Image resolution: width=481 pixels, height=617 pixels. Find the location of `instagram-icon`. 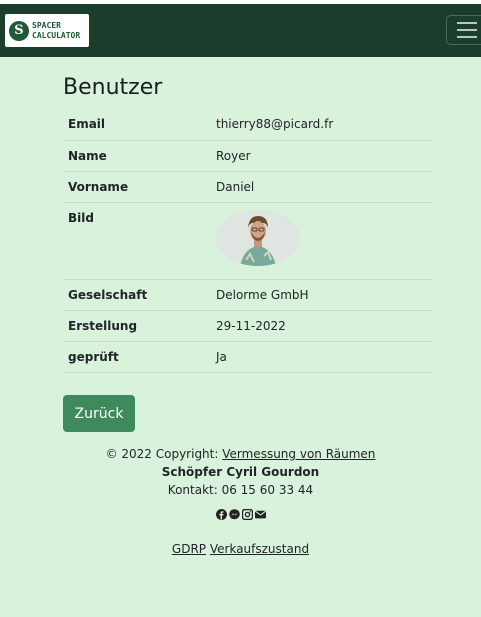

instagram-icon is located at coordinates (247, 514).